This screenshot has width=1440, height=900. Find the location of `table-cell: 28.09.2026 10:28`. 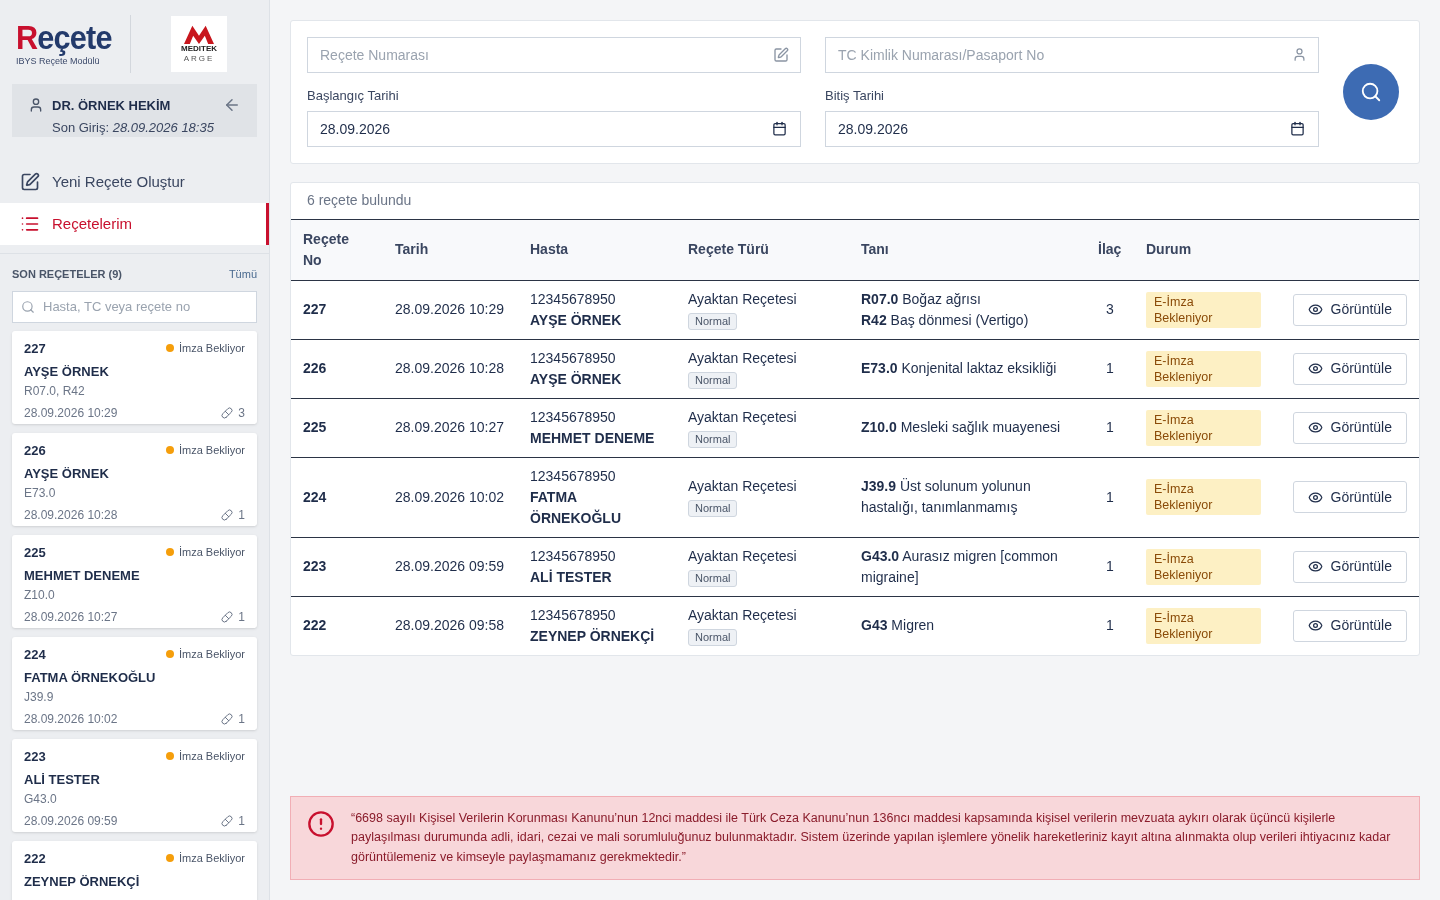

table-cell: 28.09.2026 10:28 is located at coordinates (450, 368).